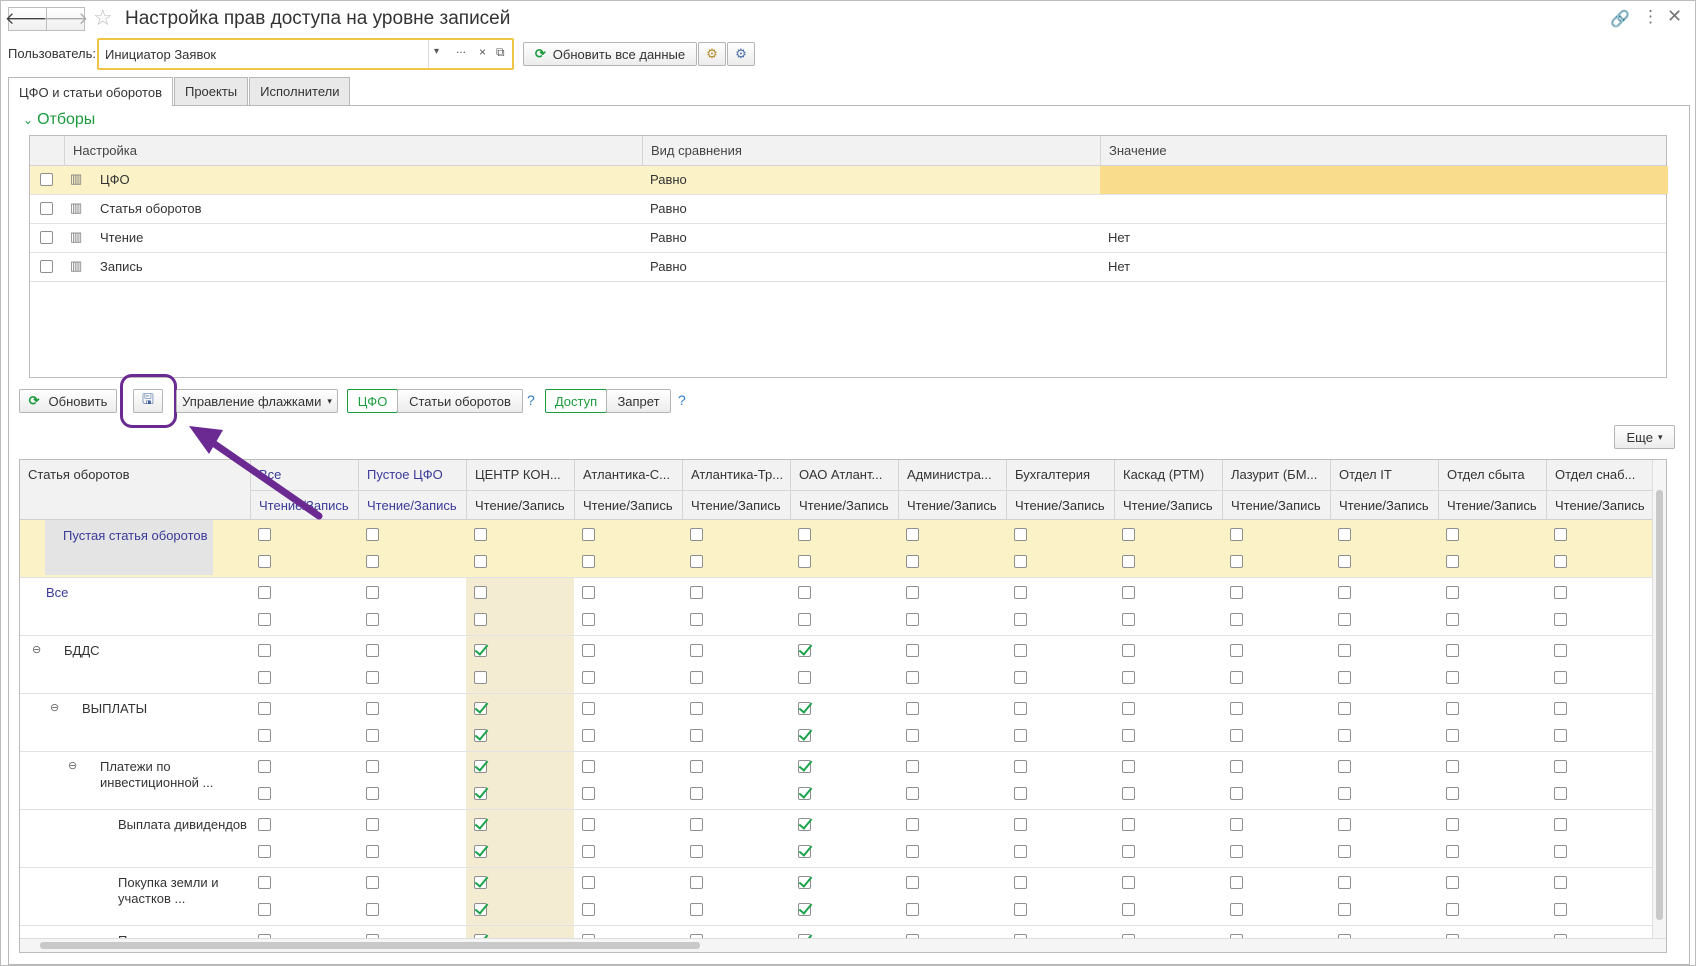 This screenshot has height=966, width=1696. What do you see at coordinates (46, 266) in the screenshot?
I see `filter-checkbox` at bounding box center [46, 266].